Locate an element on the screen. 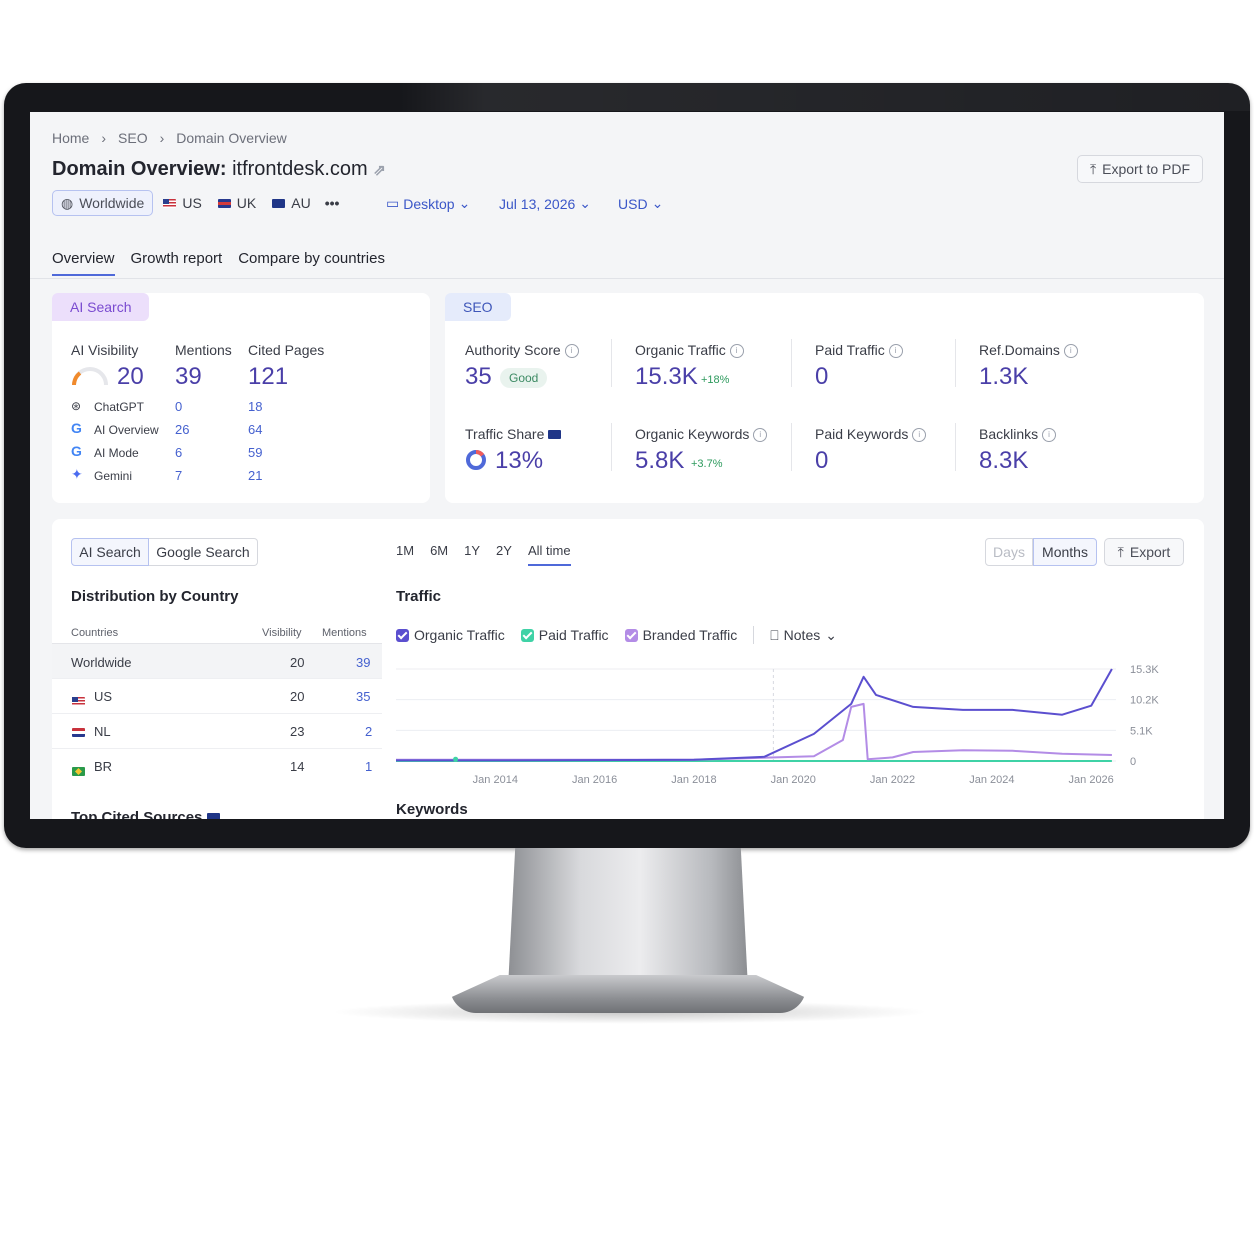 This screenshot has height=1254, width=1254. google-search-toggle: Google Search is located at coordinates (203, 552).